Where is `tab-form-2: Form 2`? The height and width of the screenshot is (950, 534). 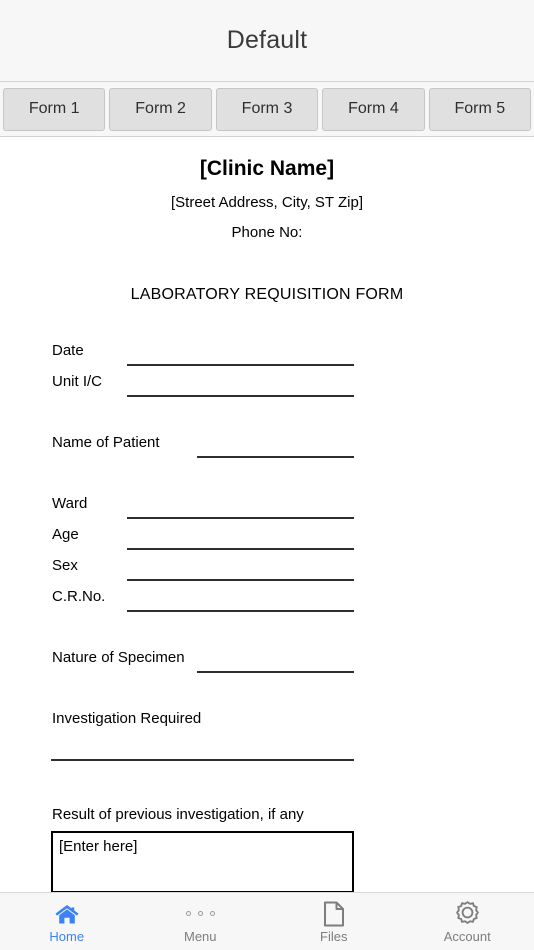 tab-form-2: Form 2 is located at coordinates (160, 109).